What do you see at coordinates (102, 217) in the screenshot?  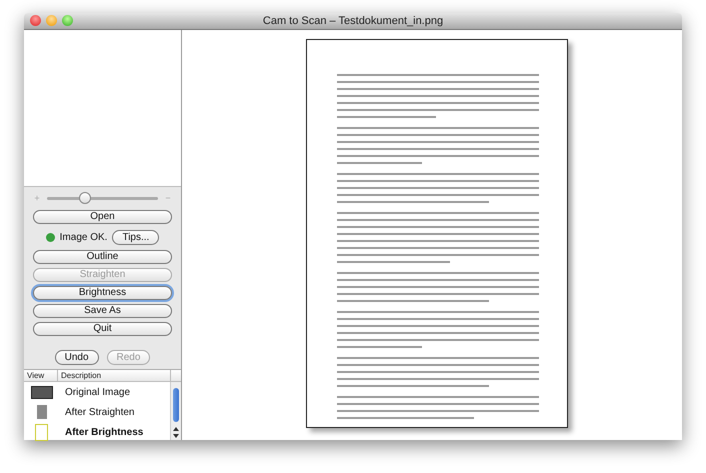 I see `action-button: Open` at bounding box center [102, 217].